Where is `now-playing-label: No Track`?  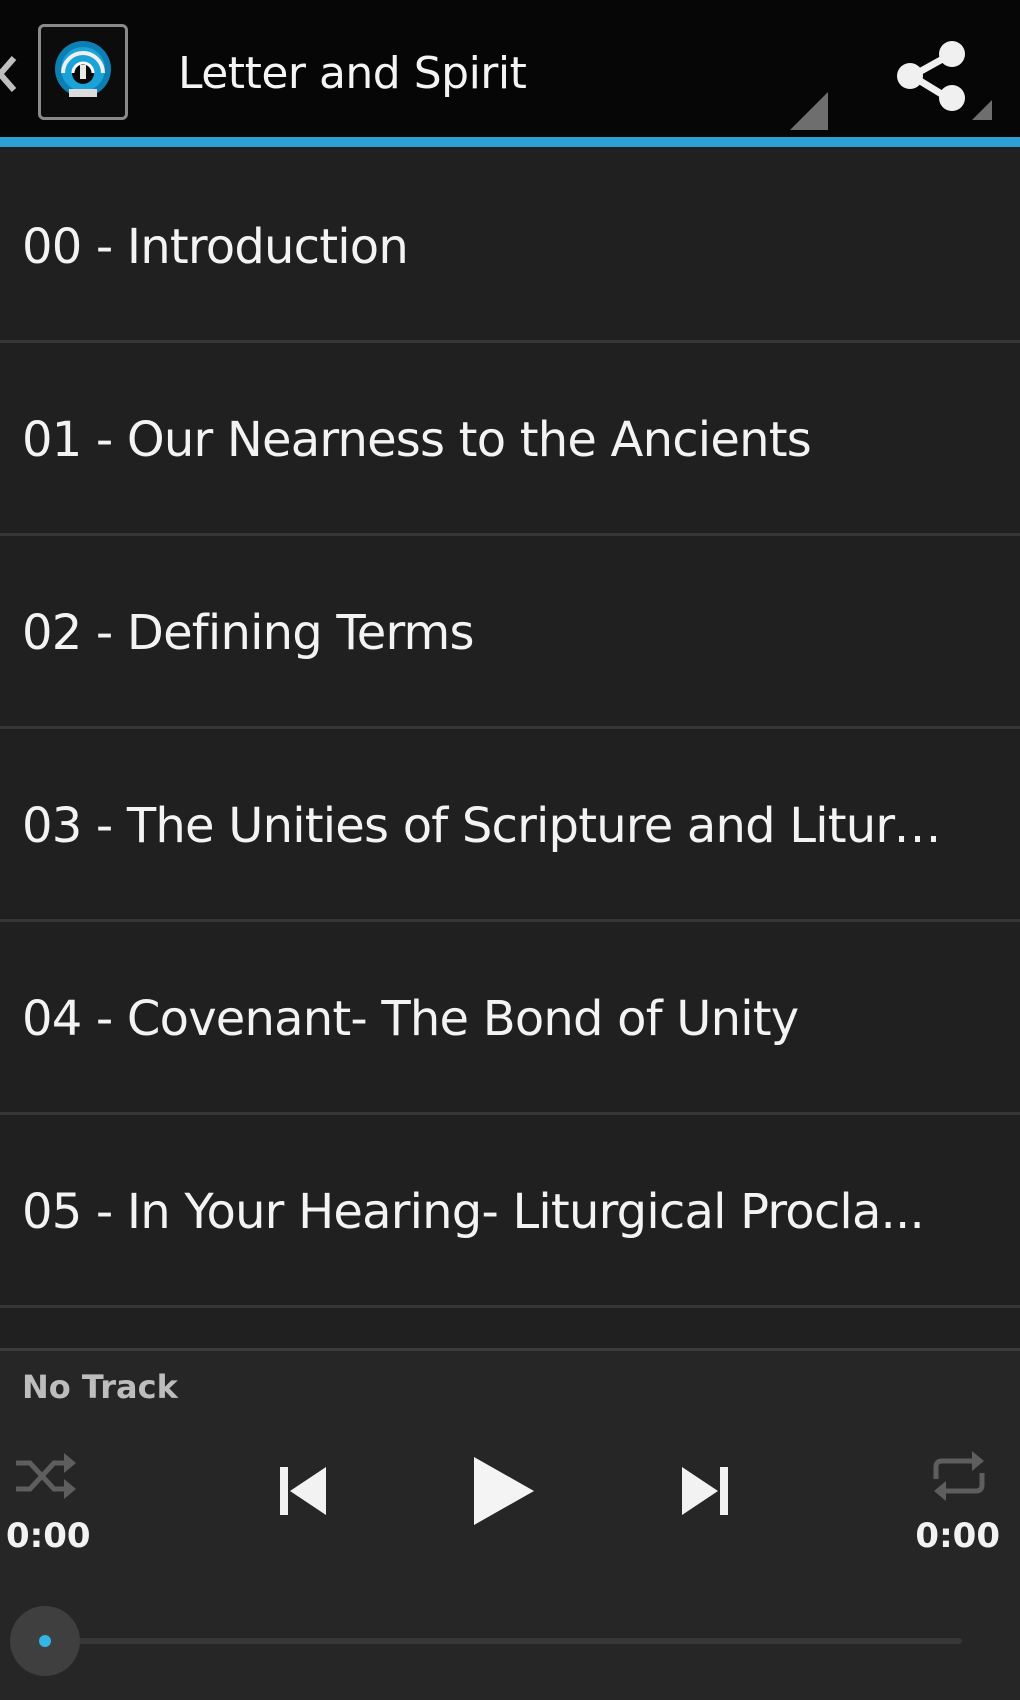
now-playing-label: No Track is located at coordinates (100, 1387).